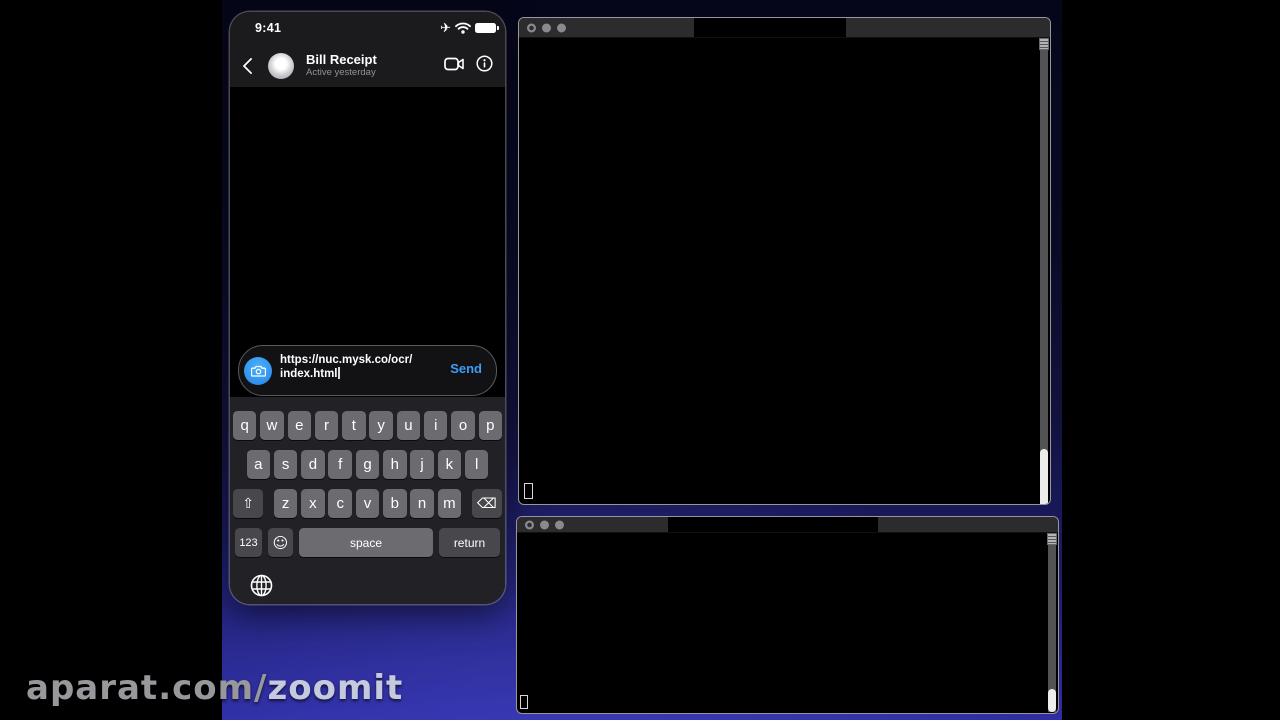 The image size is (1280, 720). What do you see at coordinates (280, 542) in the screenshot?
I see `emoji-key: ☺` at bounding box center [280, 542].